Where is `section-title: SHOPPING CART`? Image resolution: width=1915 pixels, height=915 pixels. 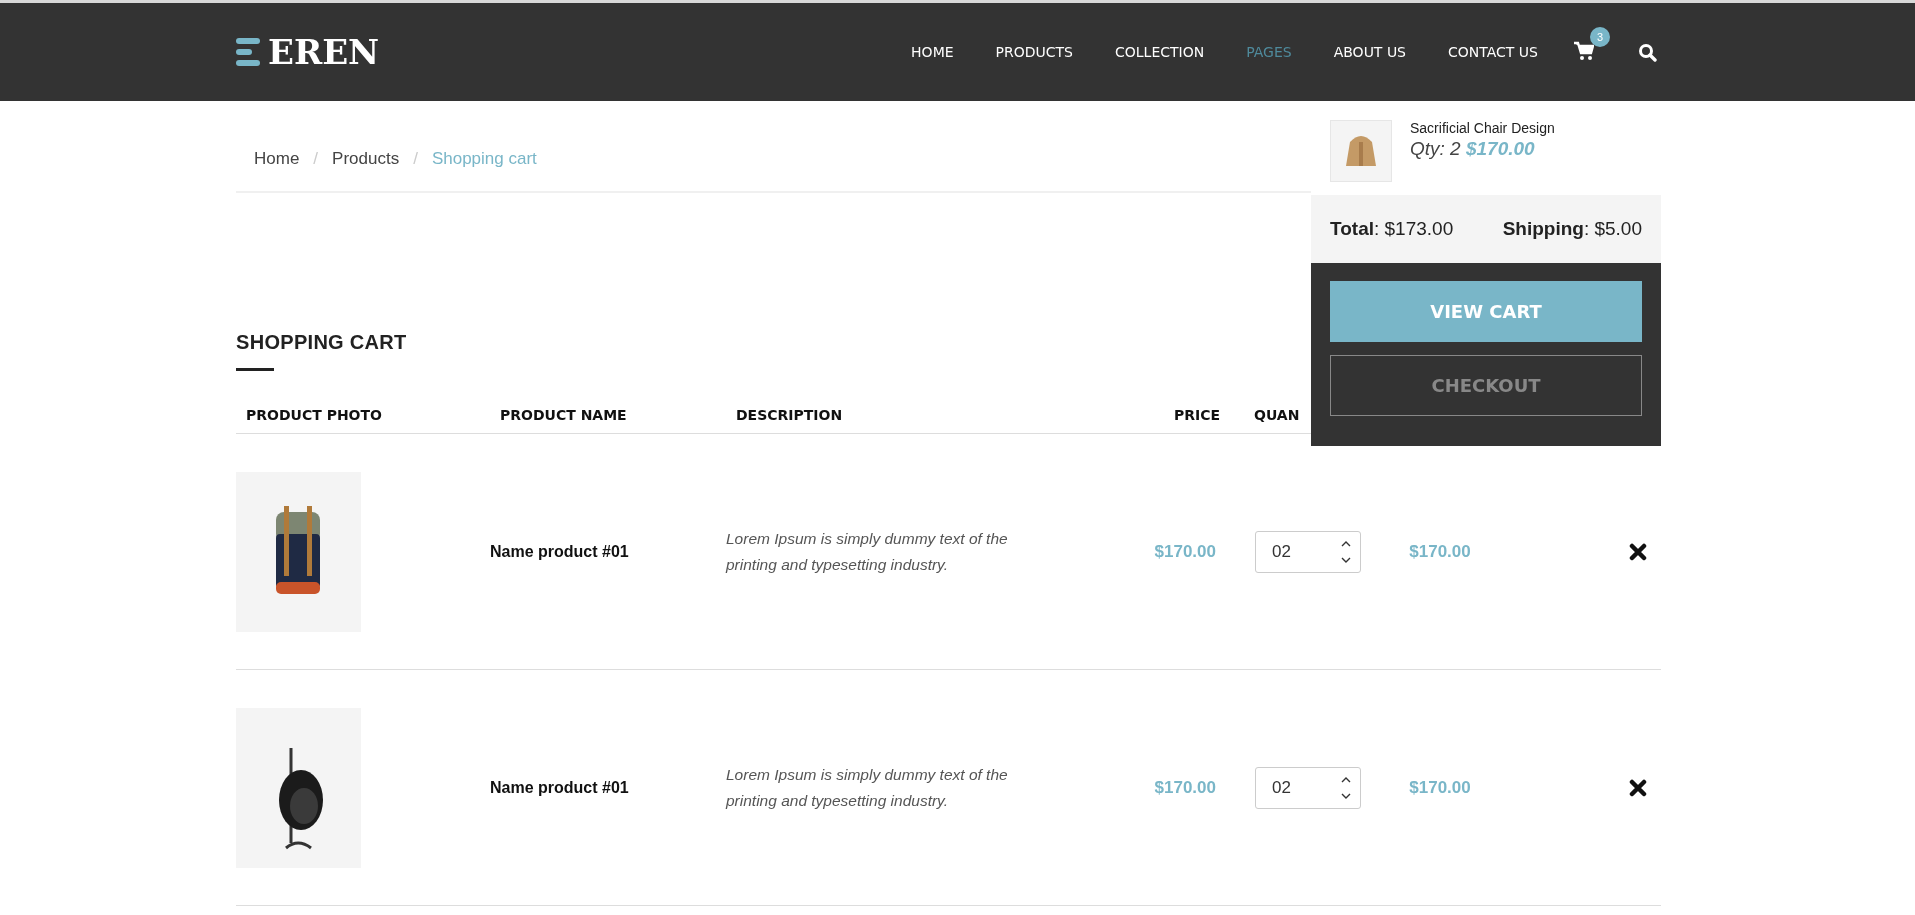
section-title: SHOPPING CART is located at coordinates (322, 342).